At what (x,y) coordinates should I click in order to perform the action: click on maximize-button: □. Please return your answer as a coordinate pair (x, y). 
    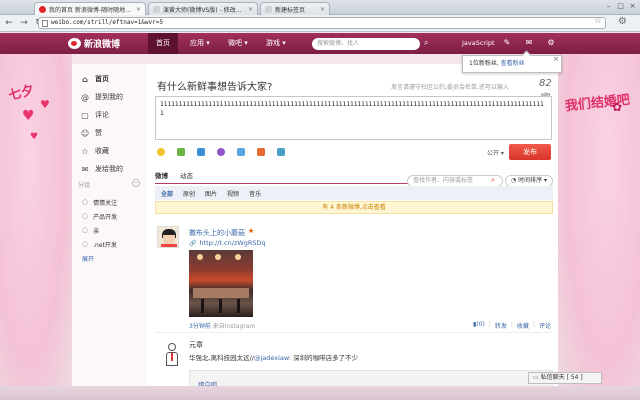
    Looking at the image, I should click on (620, 6).